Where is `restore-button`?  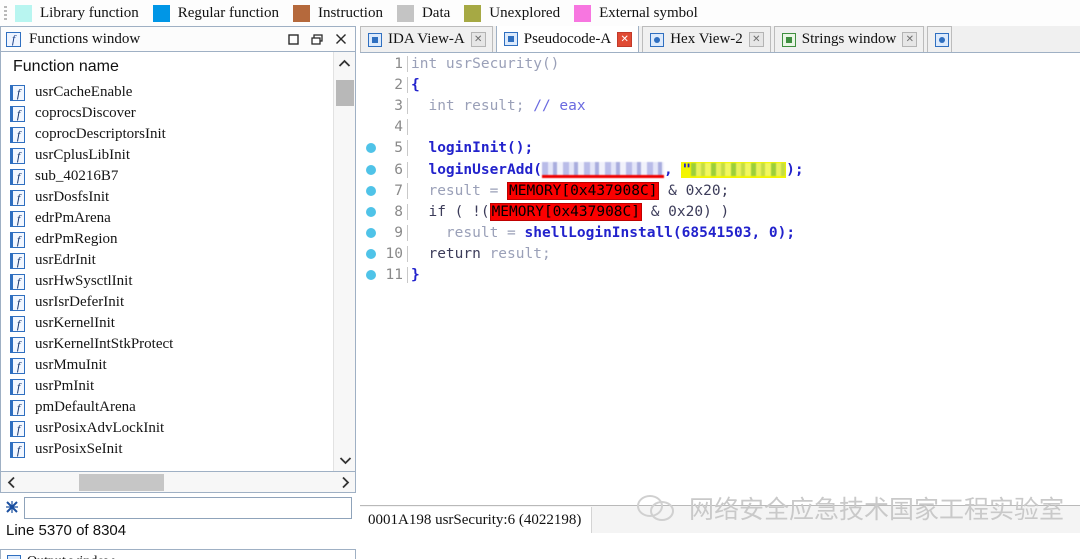
restore-button is located at coordinates (317, 39).